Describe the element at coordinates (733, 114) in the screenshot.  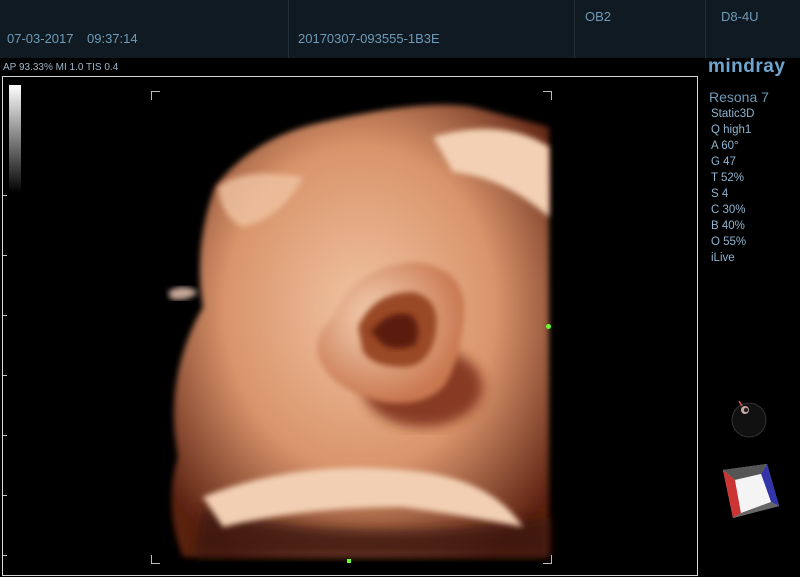
I see `param-mode: Static3D` at that location.